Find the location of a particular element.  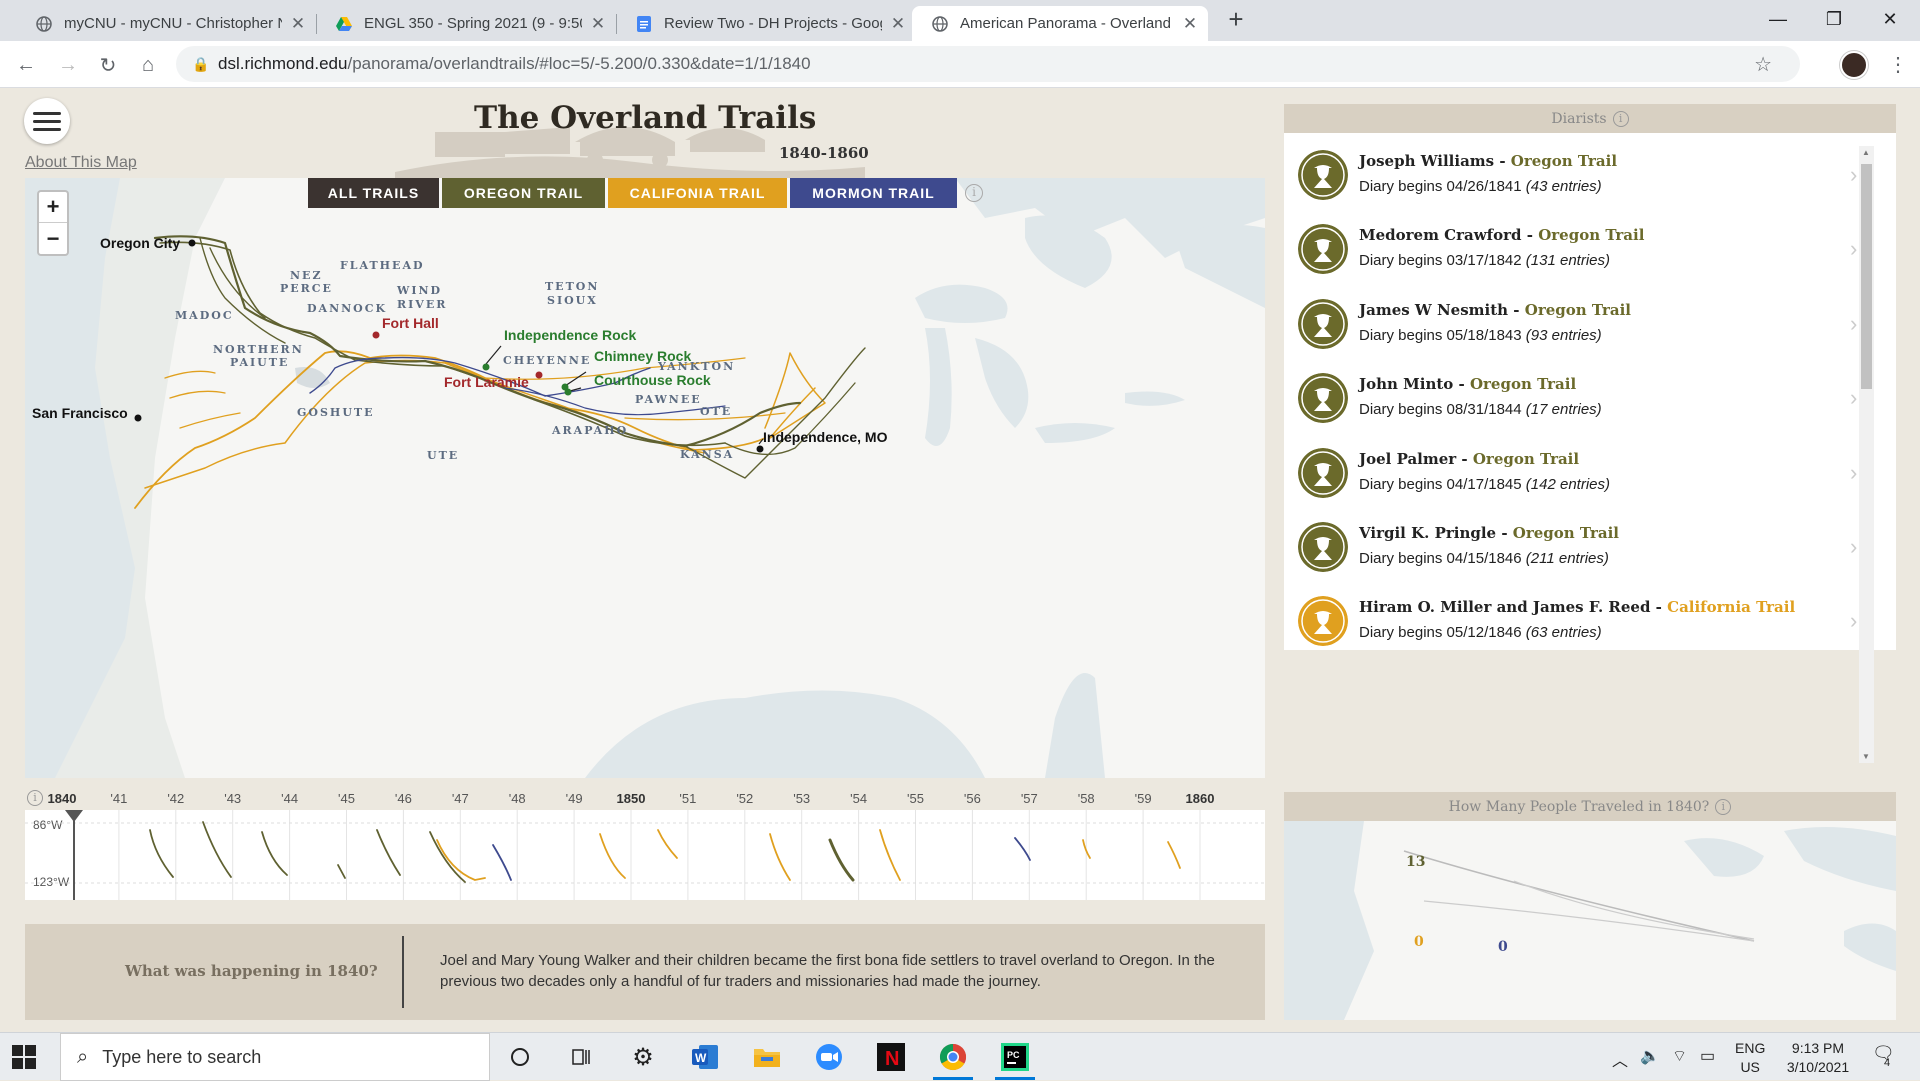

word-app-icon: W is located at coordinates (705, 1057).